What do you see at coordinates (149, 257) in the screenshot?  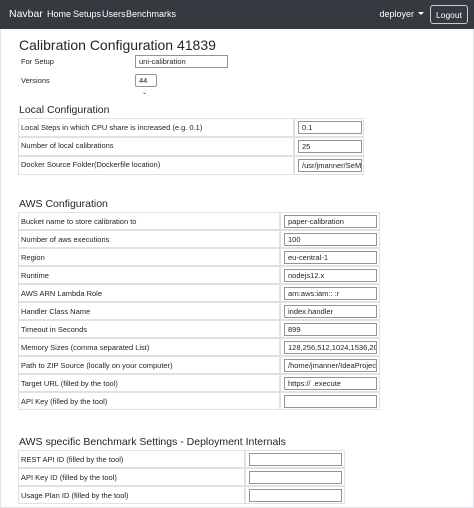 I see `region-label-cell` at bounding box center [149, 257].